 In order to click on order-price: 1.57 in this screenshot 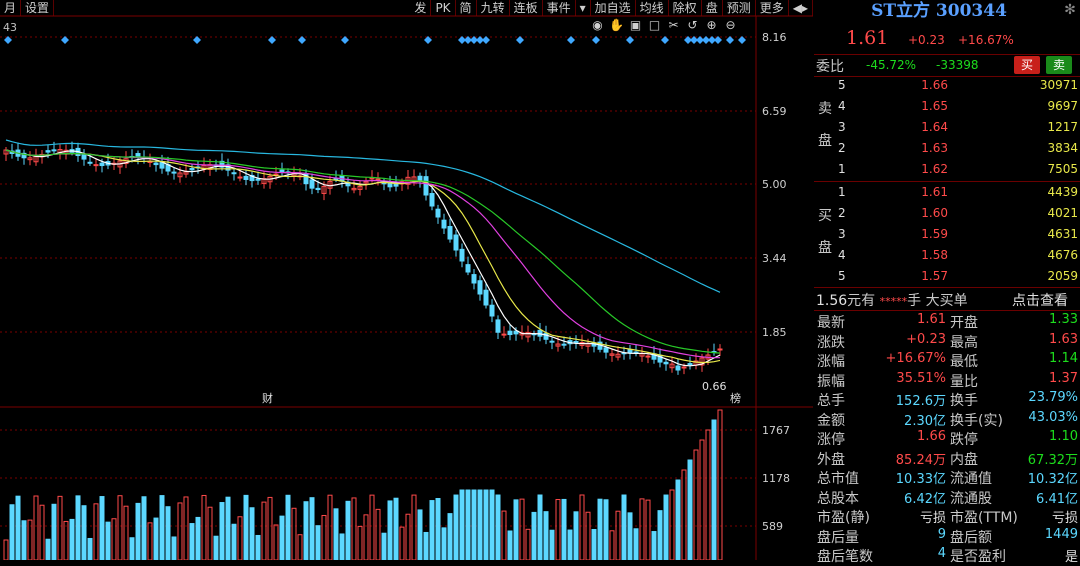, I will do `click(926, 276)`.